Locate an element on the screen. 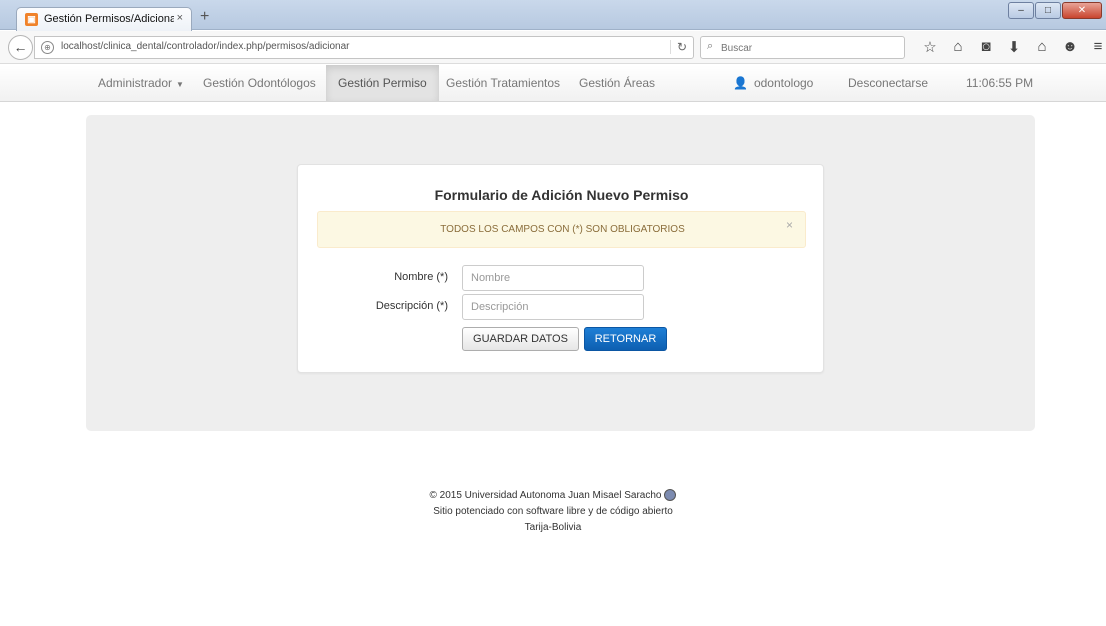 This screenshot has height=626, width=1106. form-title: Formulario de Adición Nuevo Permiso is located at coordinates (561, 195).